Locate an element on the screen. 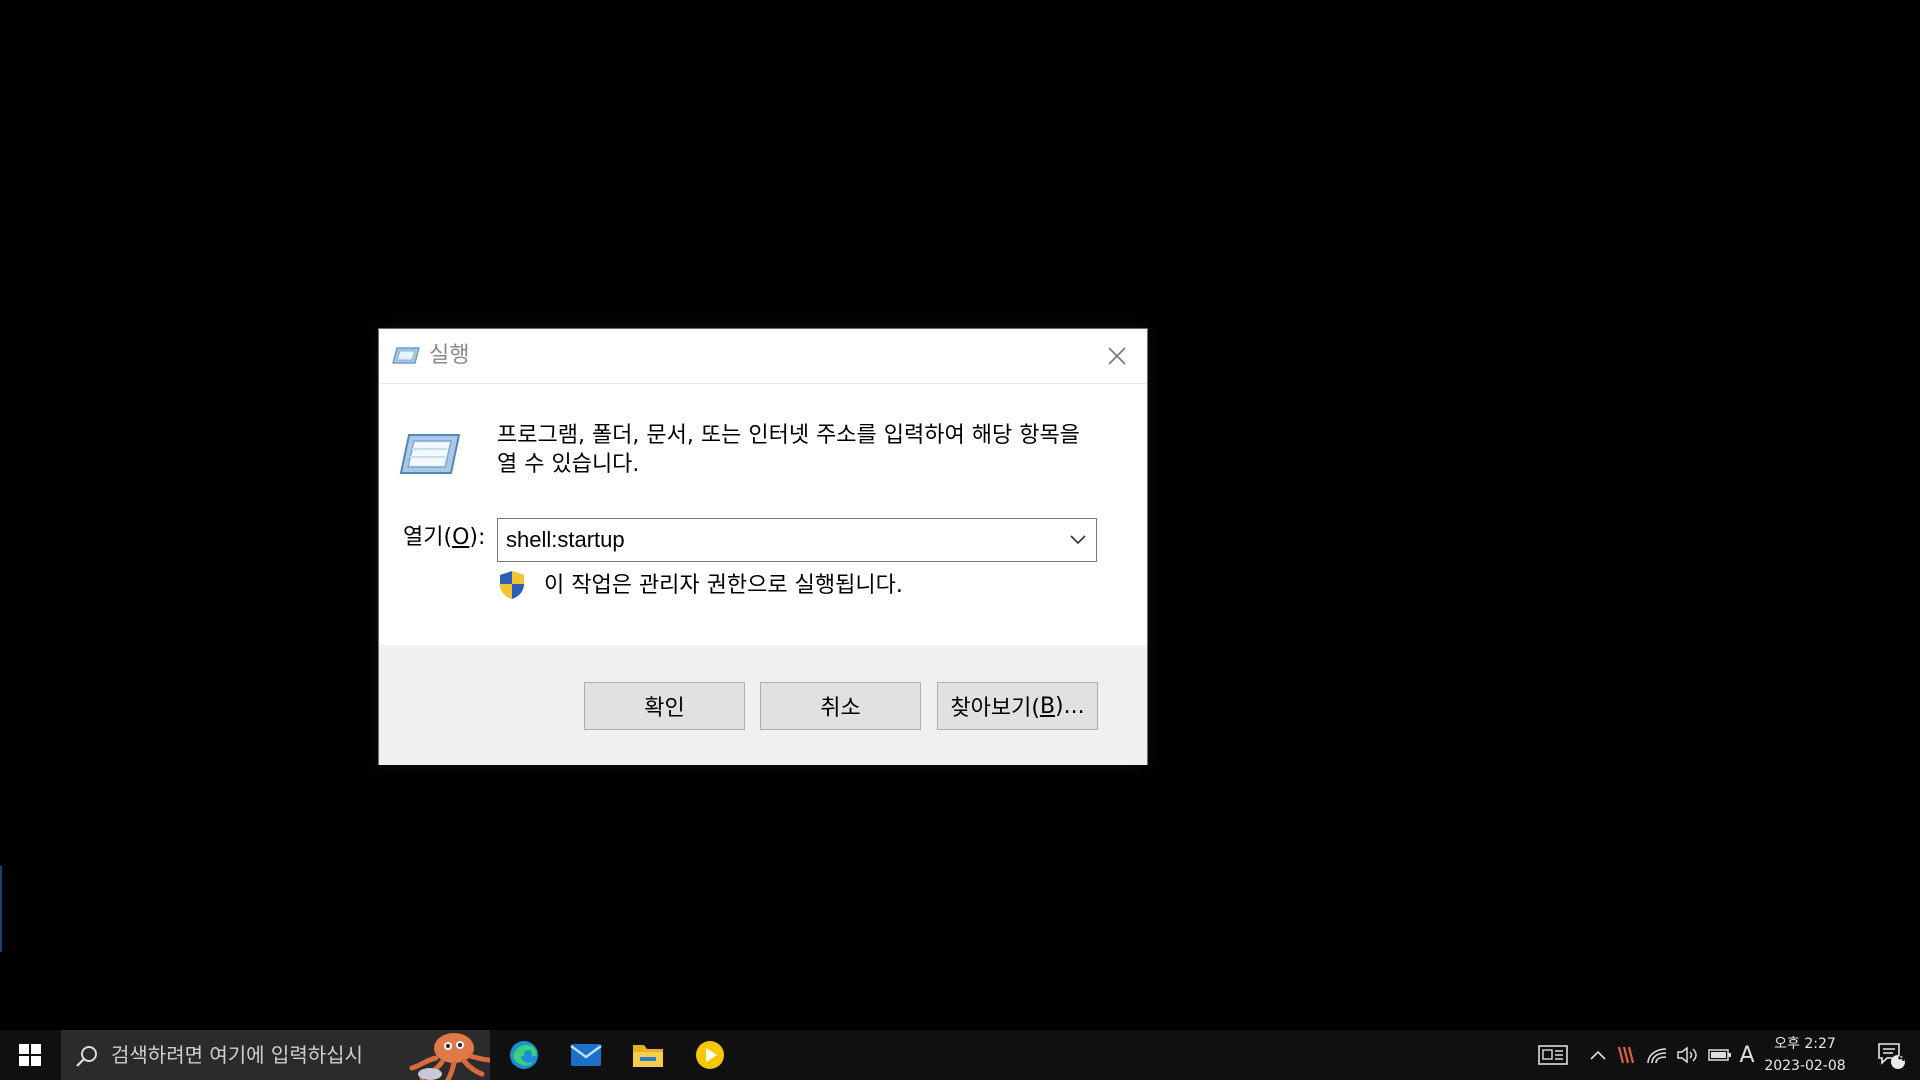 Image resolution: width=1920 pixels, height=1080 pixels. taskbar-mail is located at coordinates (586, 1055).